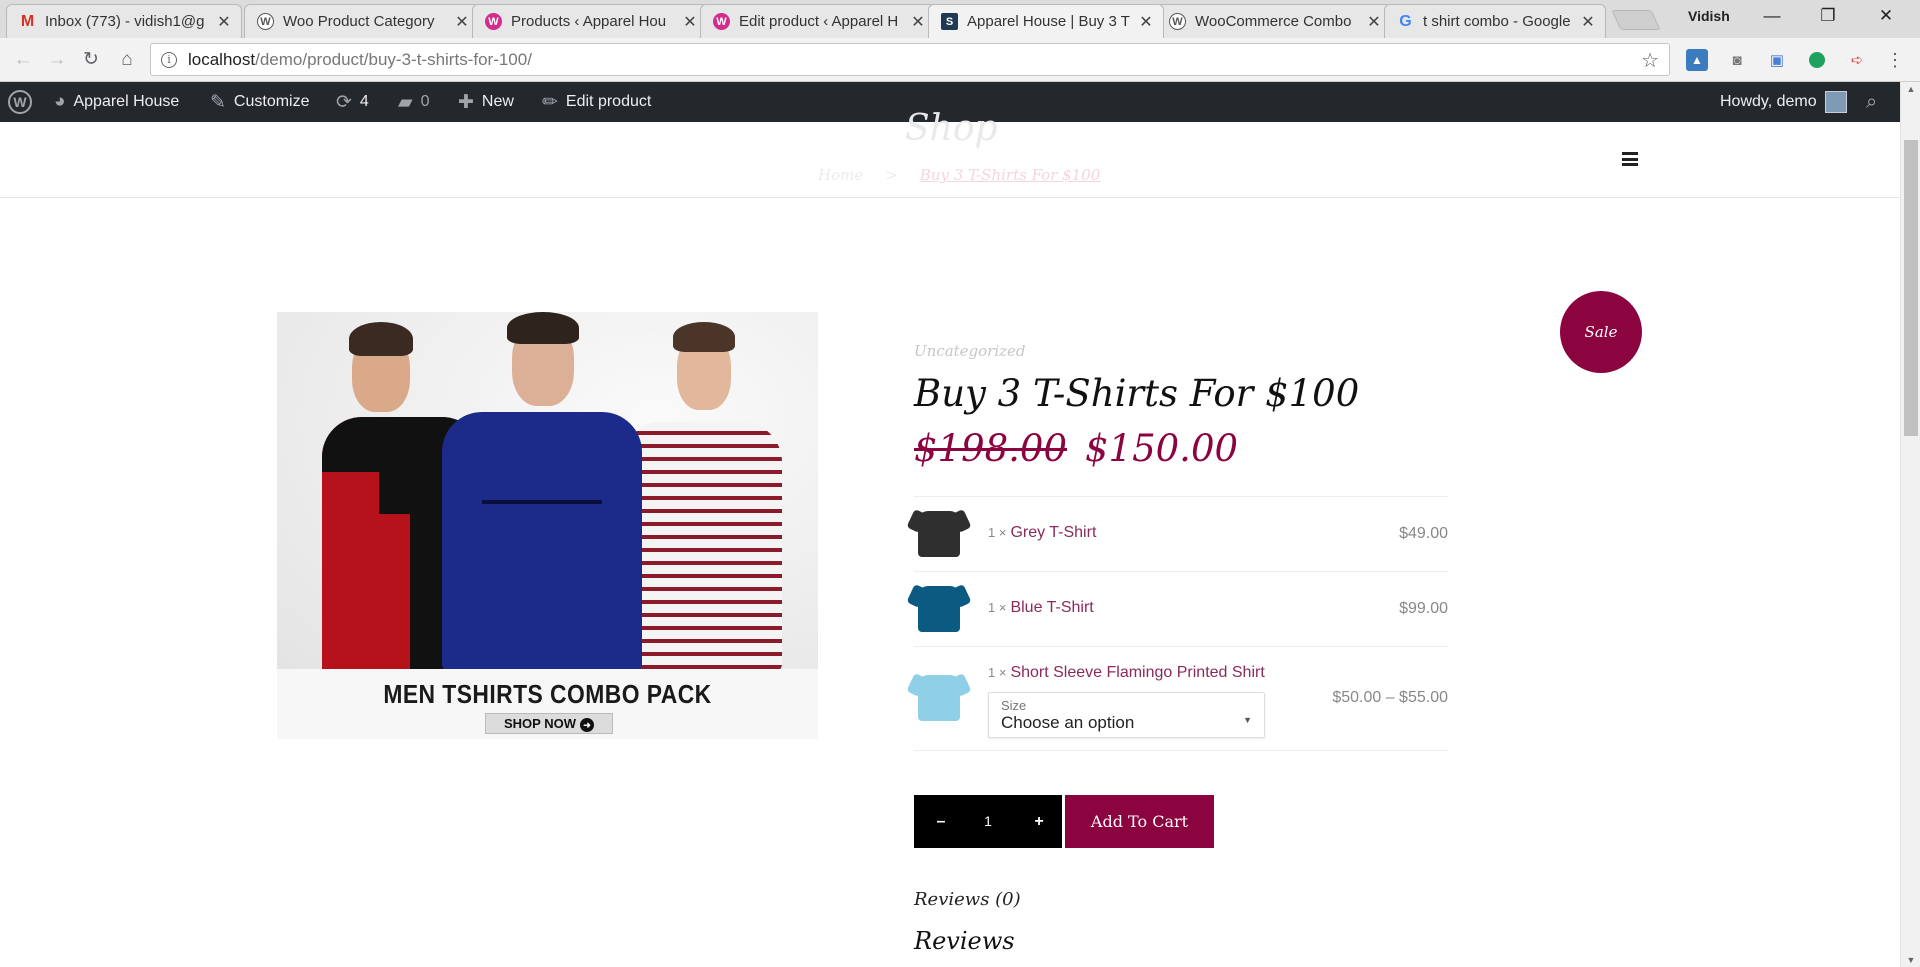 The image size is (1920, 967). I want to click on tab-products: W Products ‹ Apparel Hou ✕, so click(590, 21).